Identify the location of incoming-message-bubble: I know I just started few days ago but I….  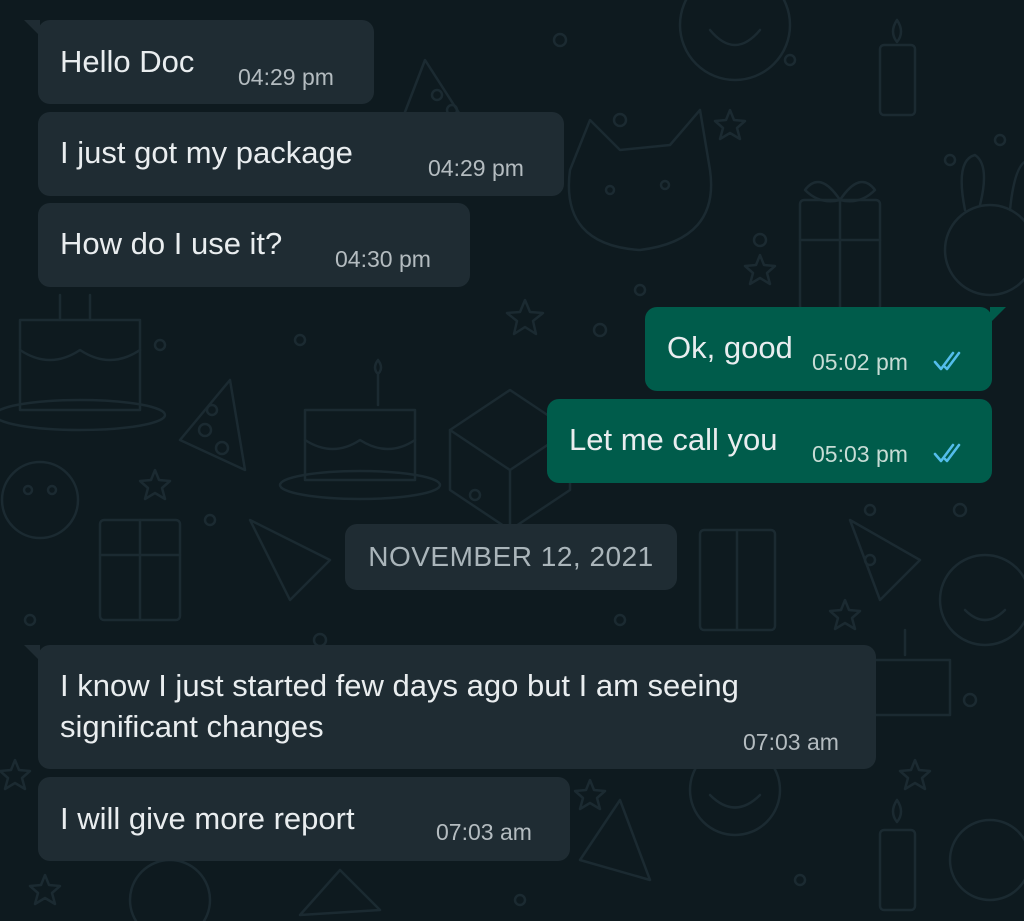
(450, 707).